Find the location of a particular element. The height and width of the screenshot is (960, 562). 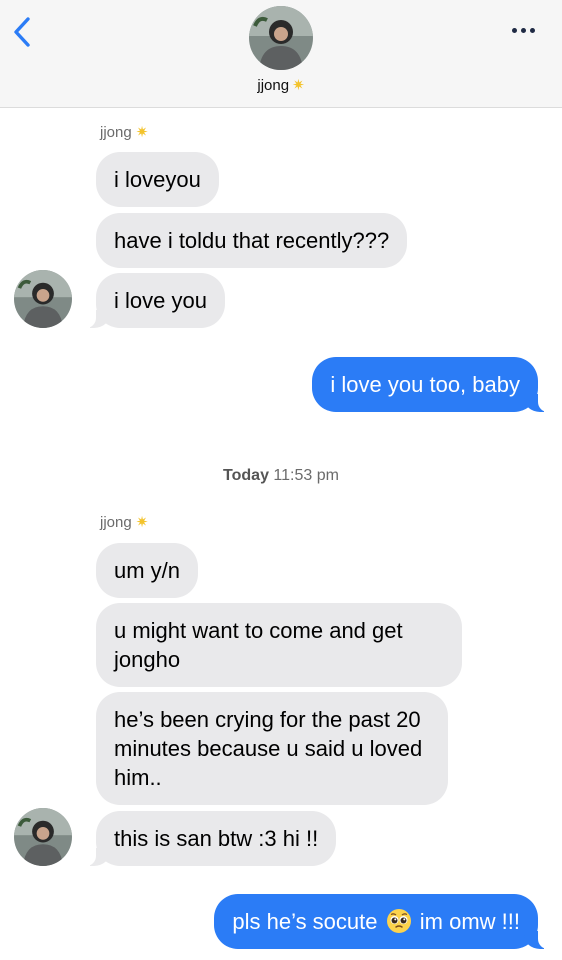

contact-name: jjong is located at coordinates (273, 85).